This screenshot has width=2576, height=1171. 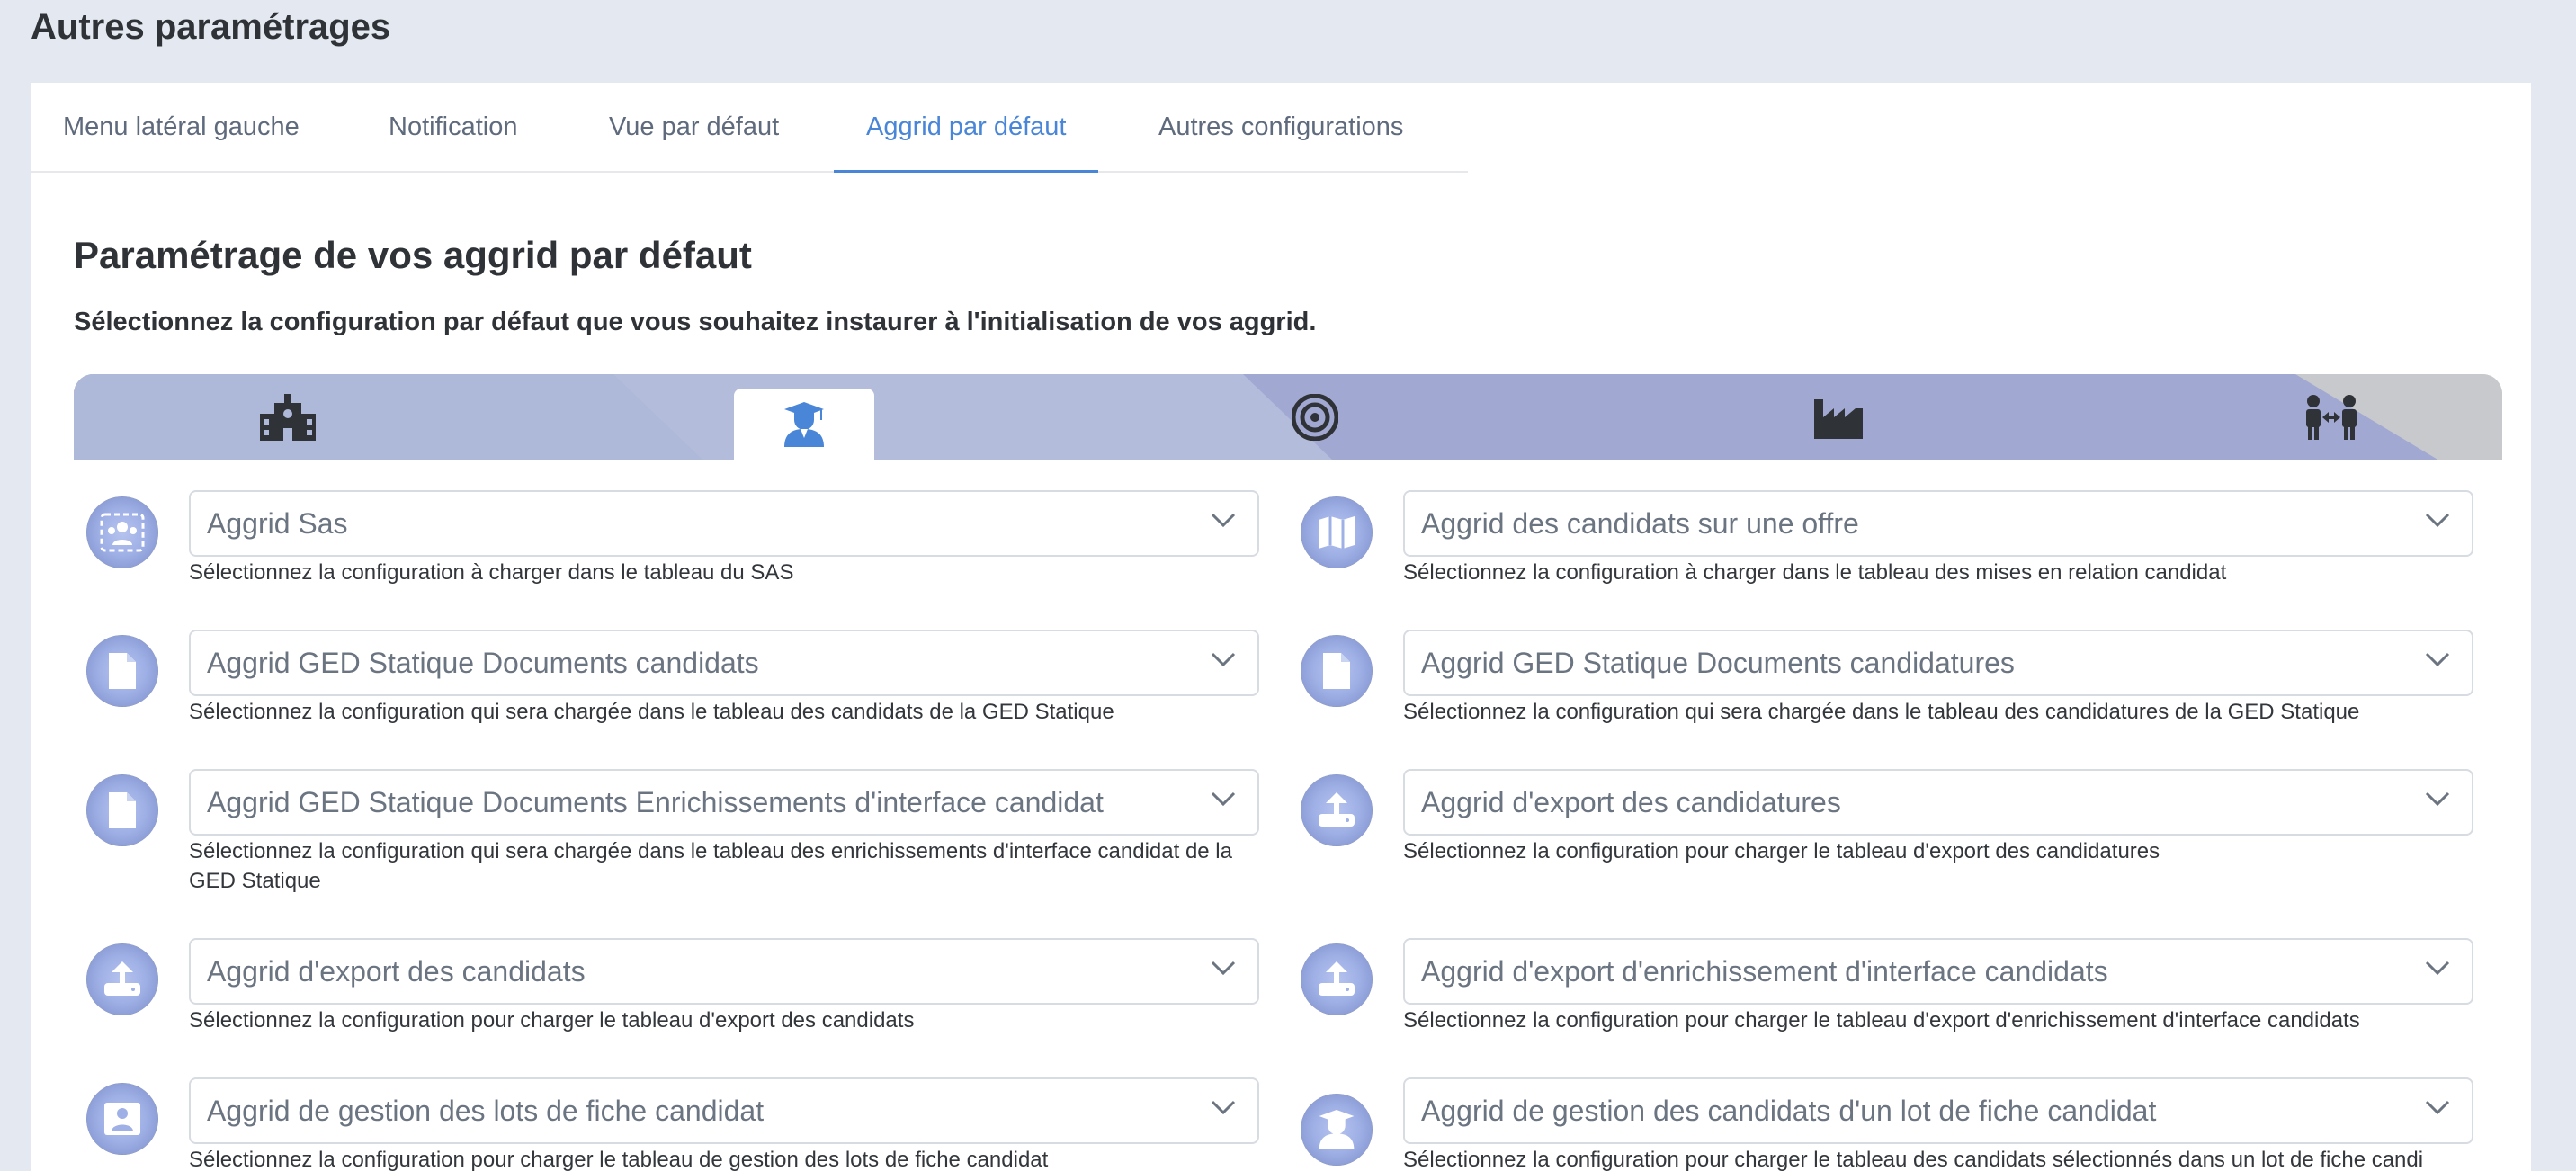 I want to click on people-exchange-icon, so click(x=2331, y=417).